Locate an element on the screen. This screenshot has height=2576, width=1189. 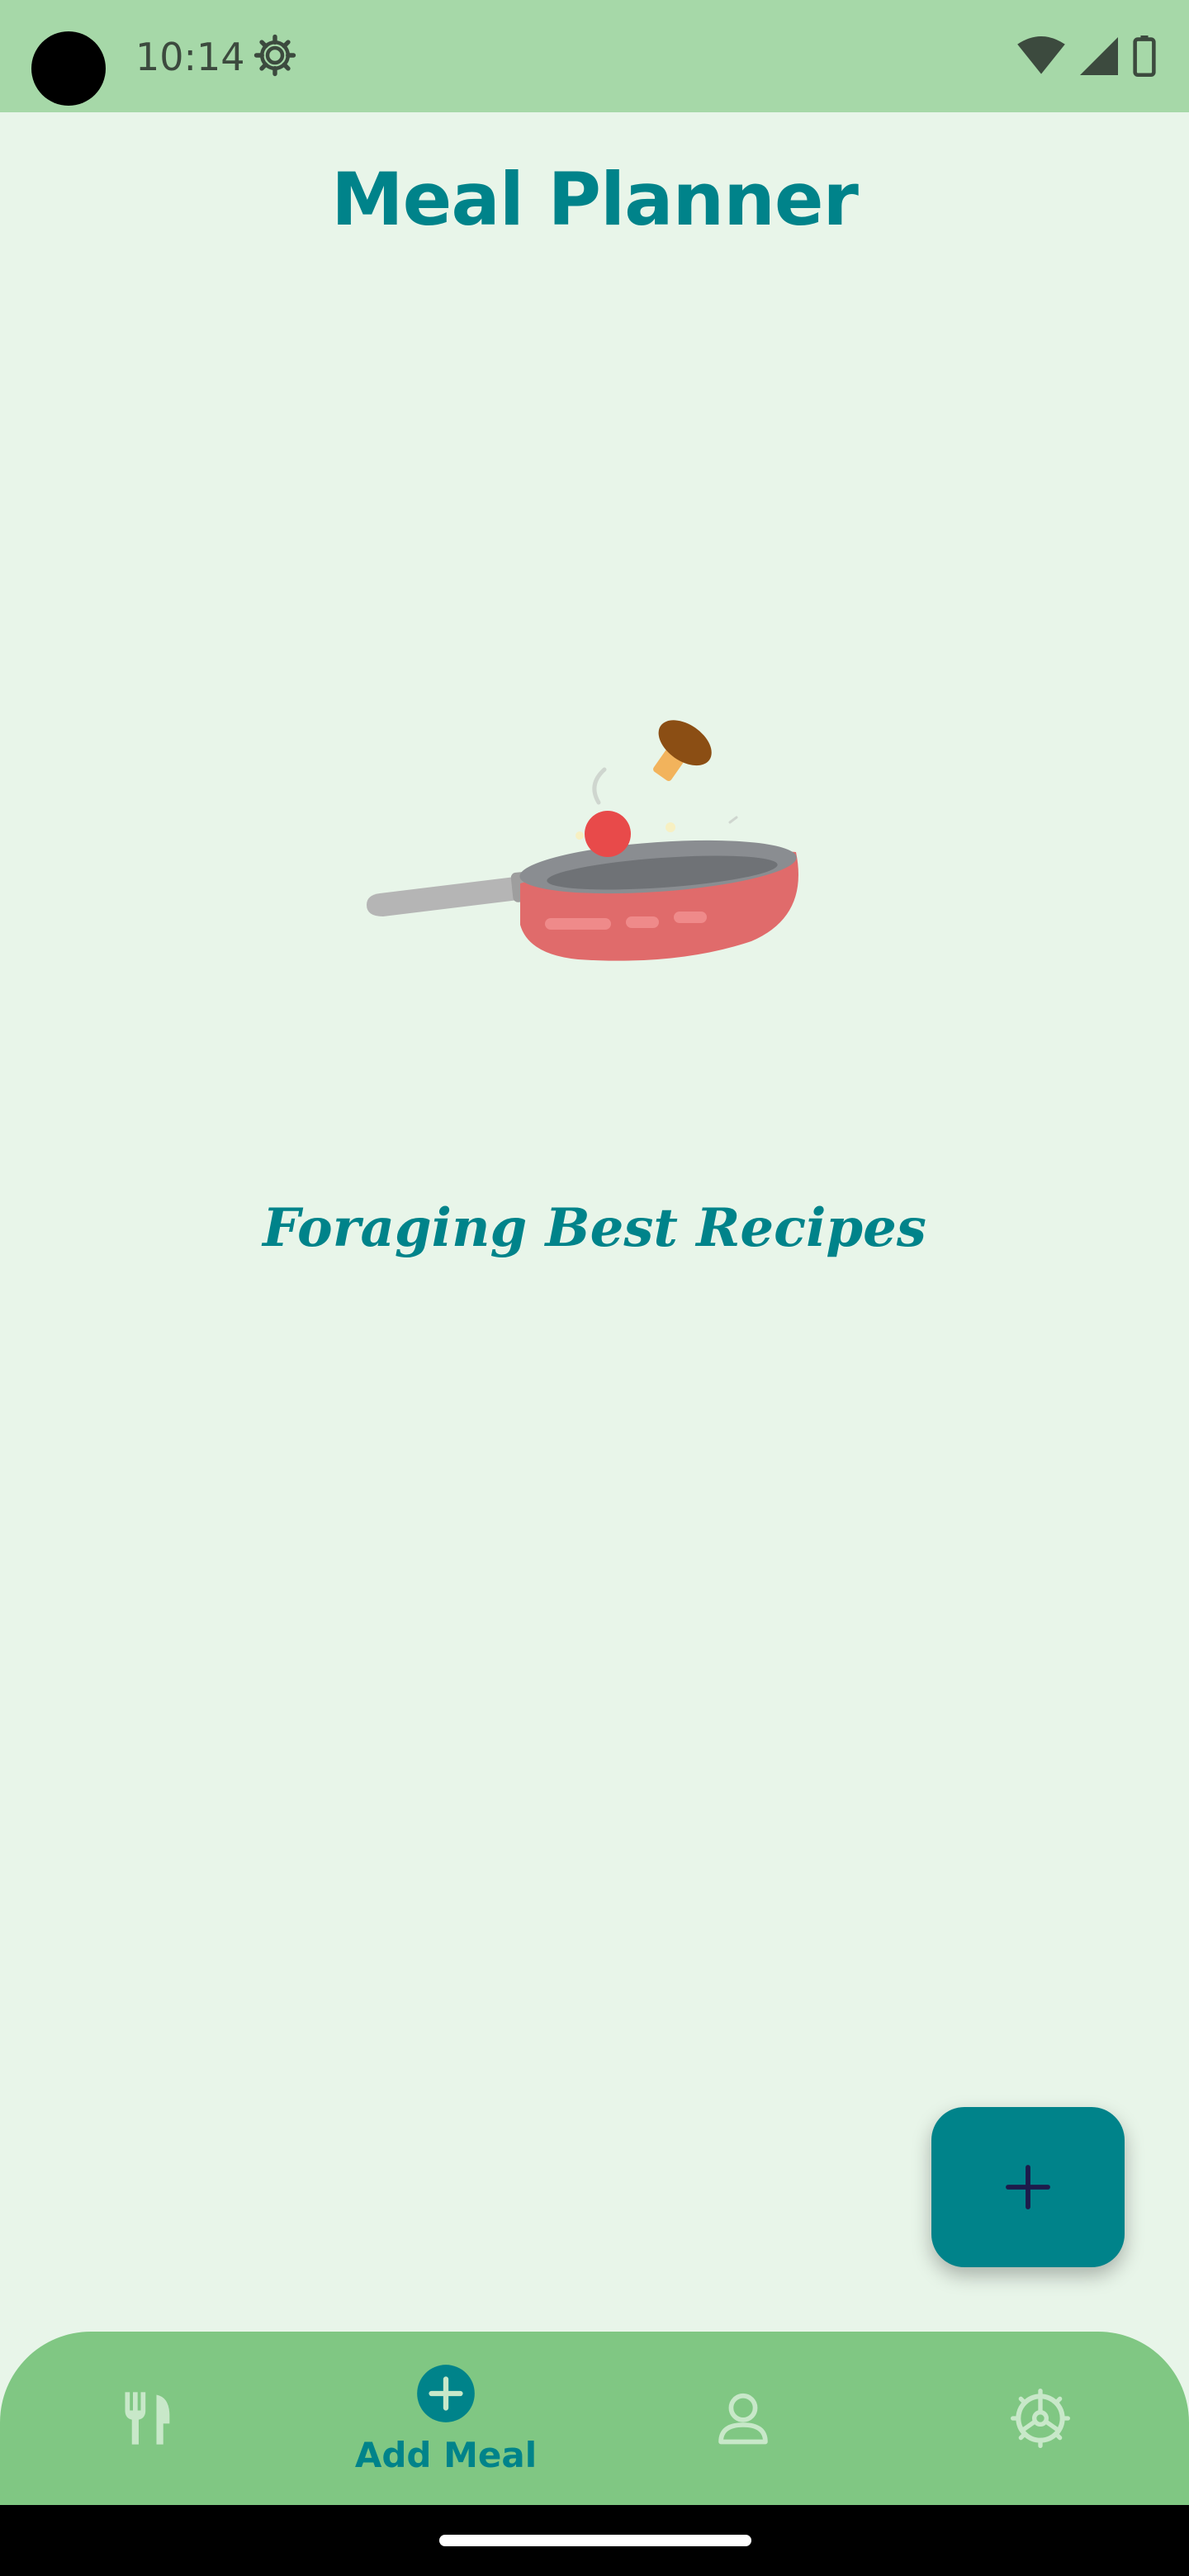
status-icons is located at coordinates (1086, 56).